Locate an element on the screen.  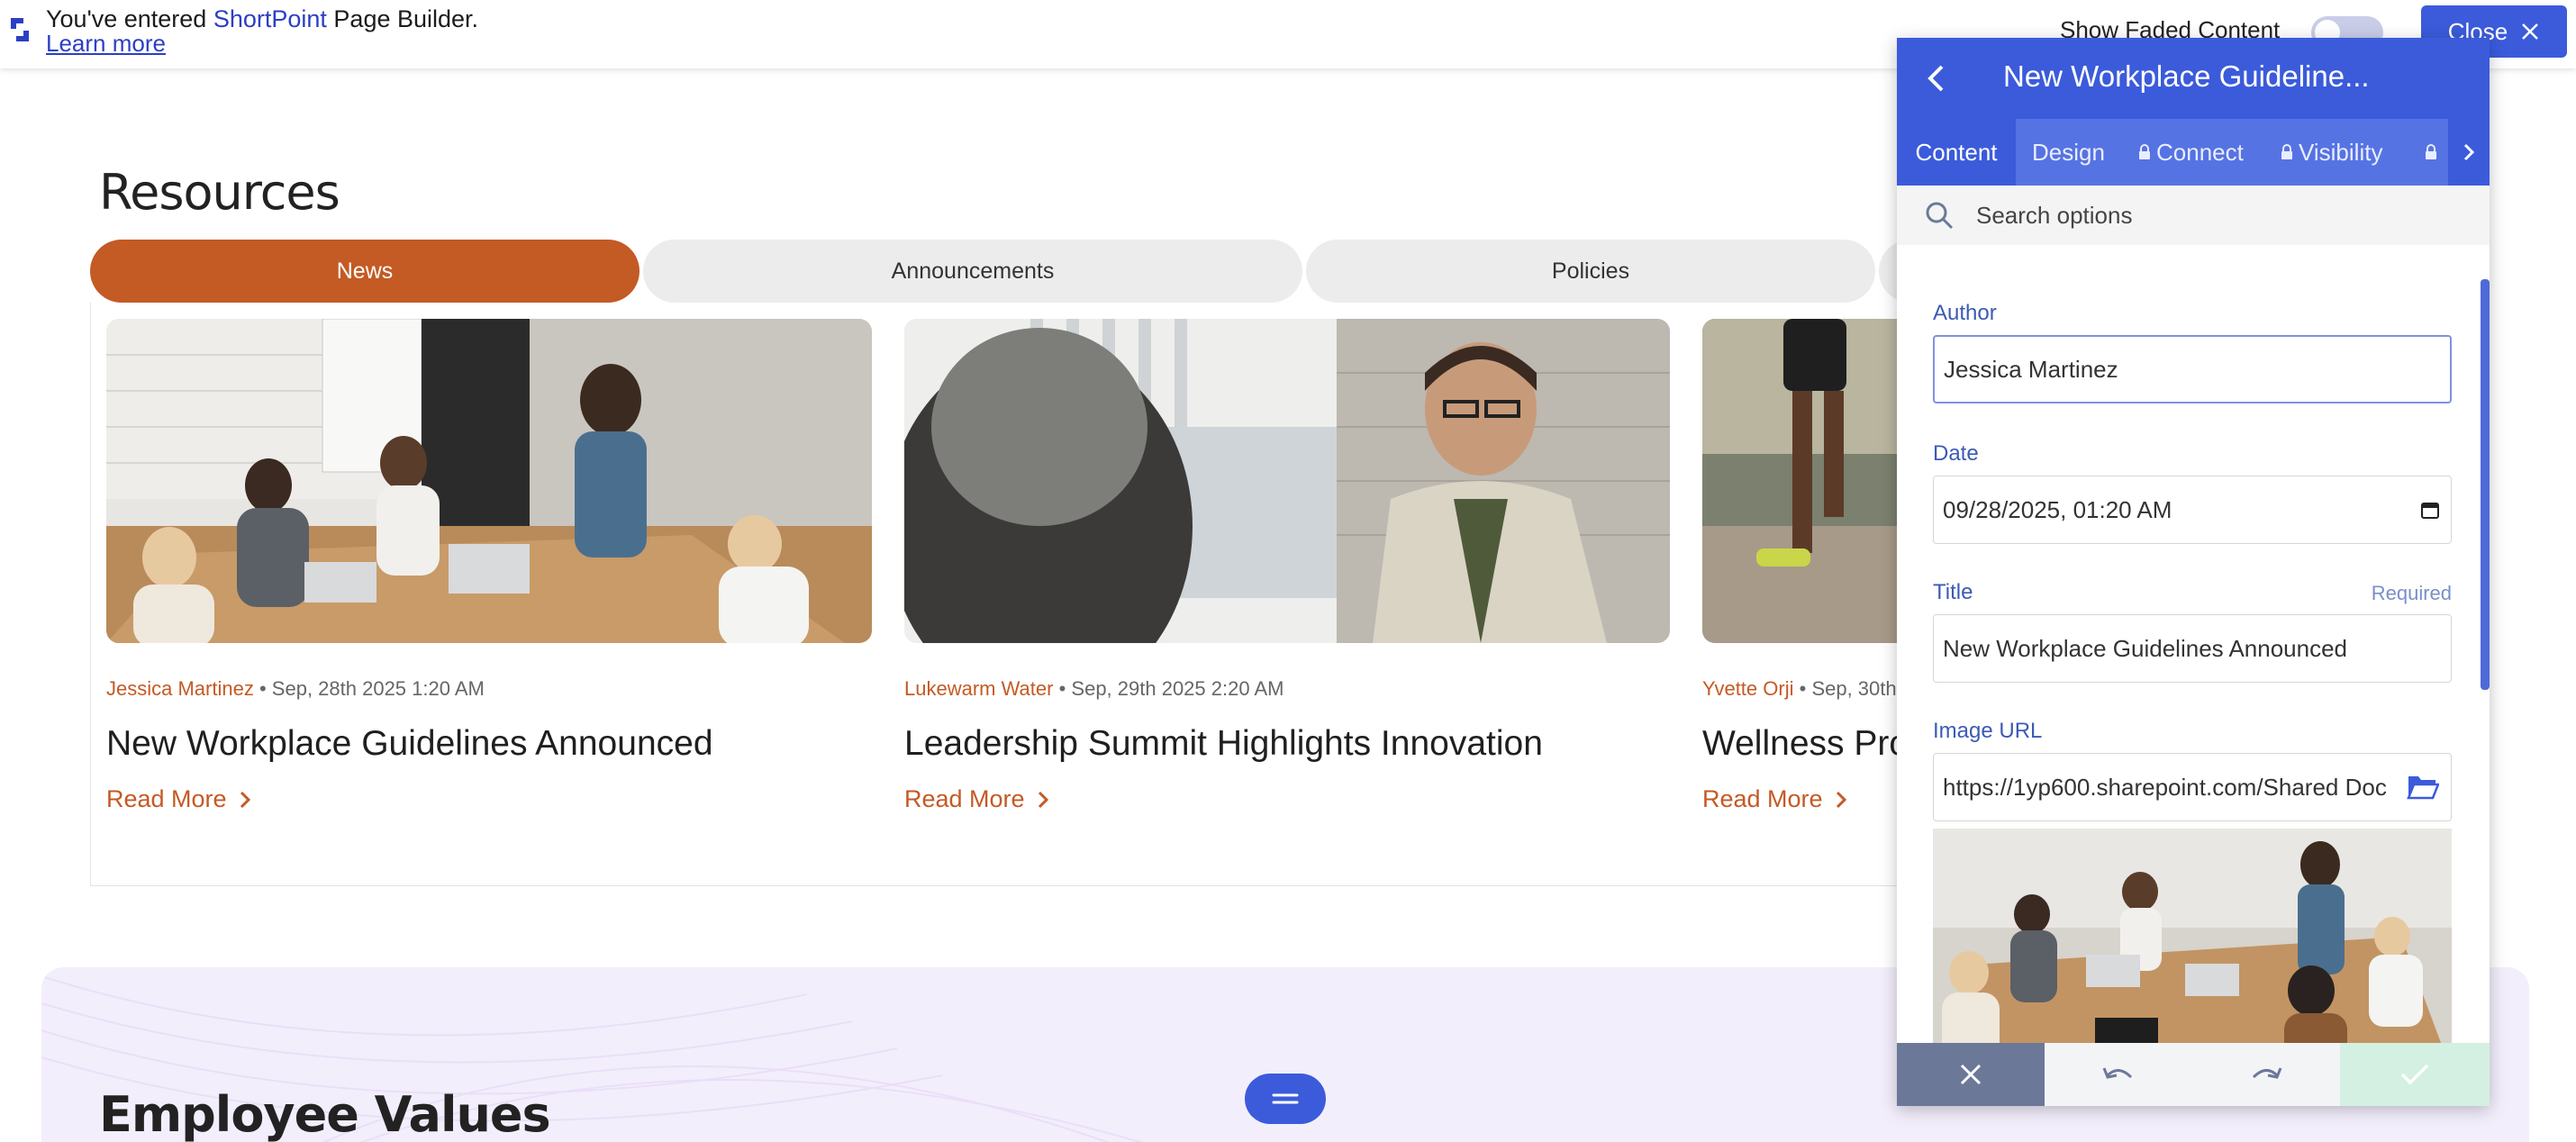
chevron-left-icon is located at coordinates (1935, 78).